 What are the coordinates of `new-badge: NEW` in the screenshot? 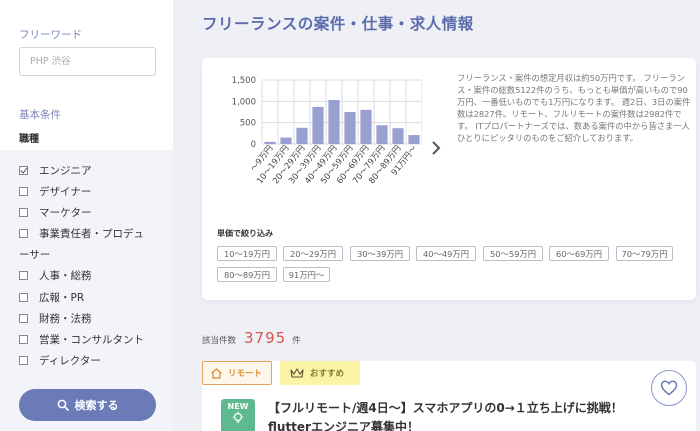 It's located at (238, 415).